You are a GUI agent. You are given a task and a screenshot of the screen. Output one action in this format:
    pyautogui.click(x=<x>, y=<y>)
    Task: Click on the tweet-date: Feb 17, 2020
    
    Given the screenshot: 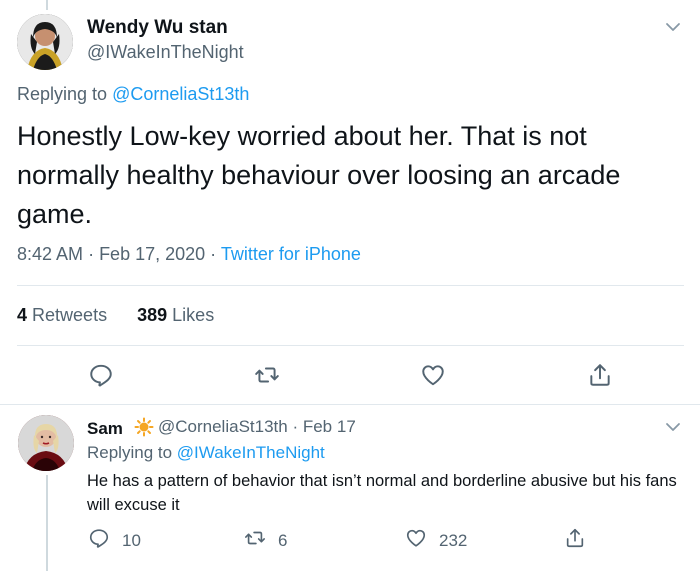 What is the action you would take?
    pyautogui.click(x=152, y=254)
    